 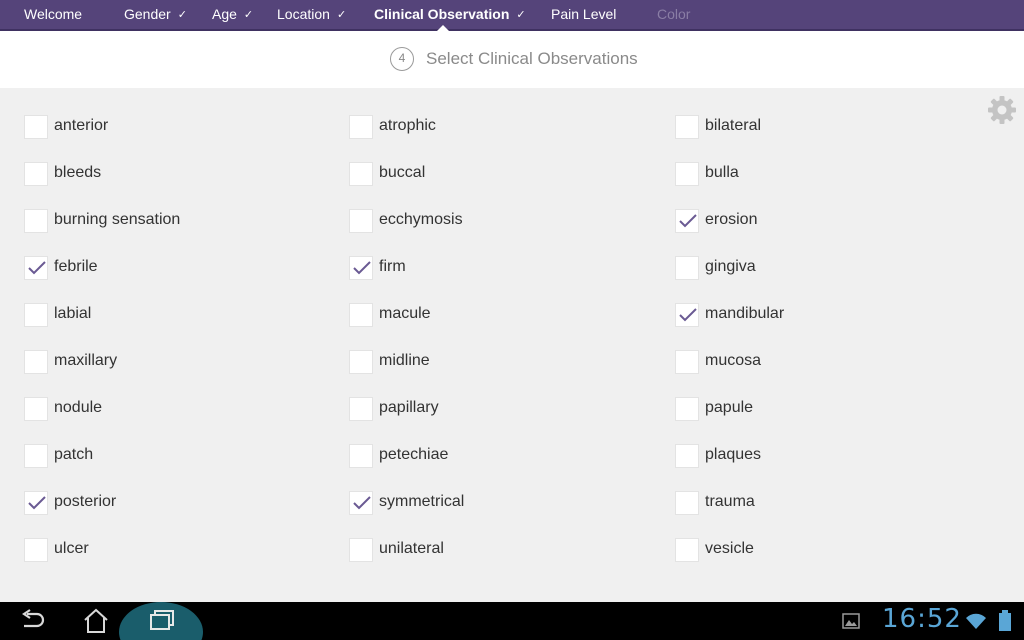 I want to click on checkbox-label: petechiae, so click(x=414, y=454).